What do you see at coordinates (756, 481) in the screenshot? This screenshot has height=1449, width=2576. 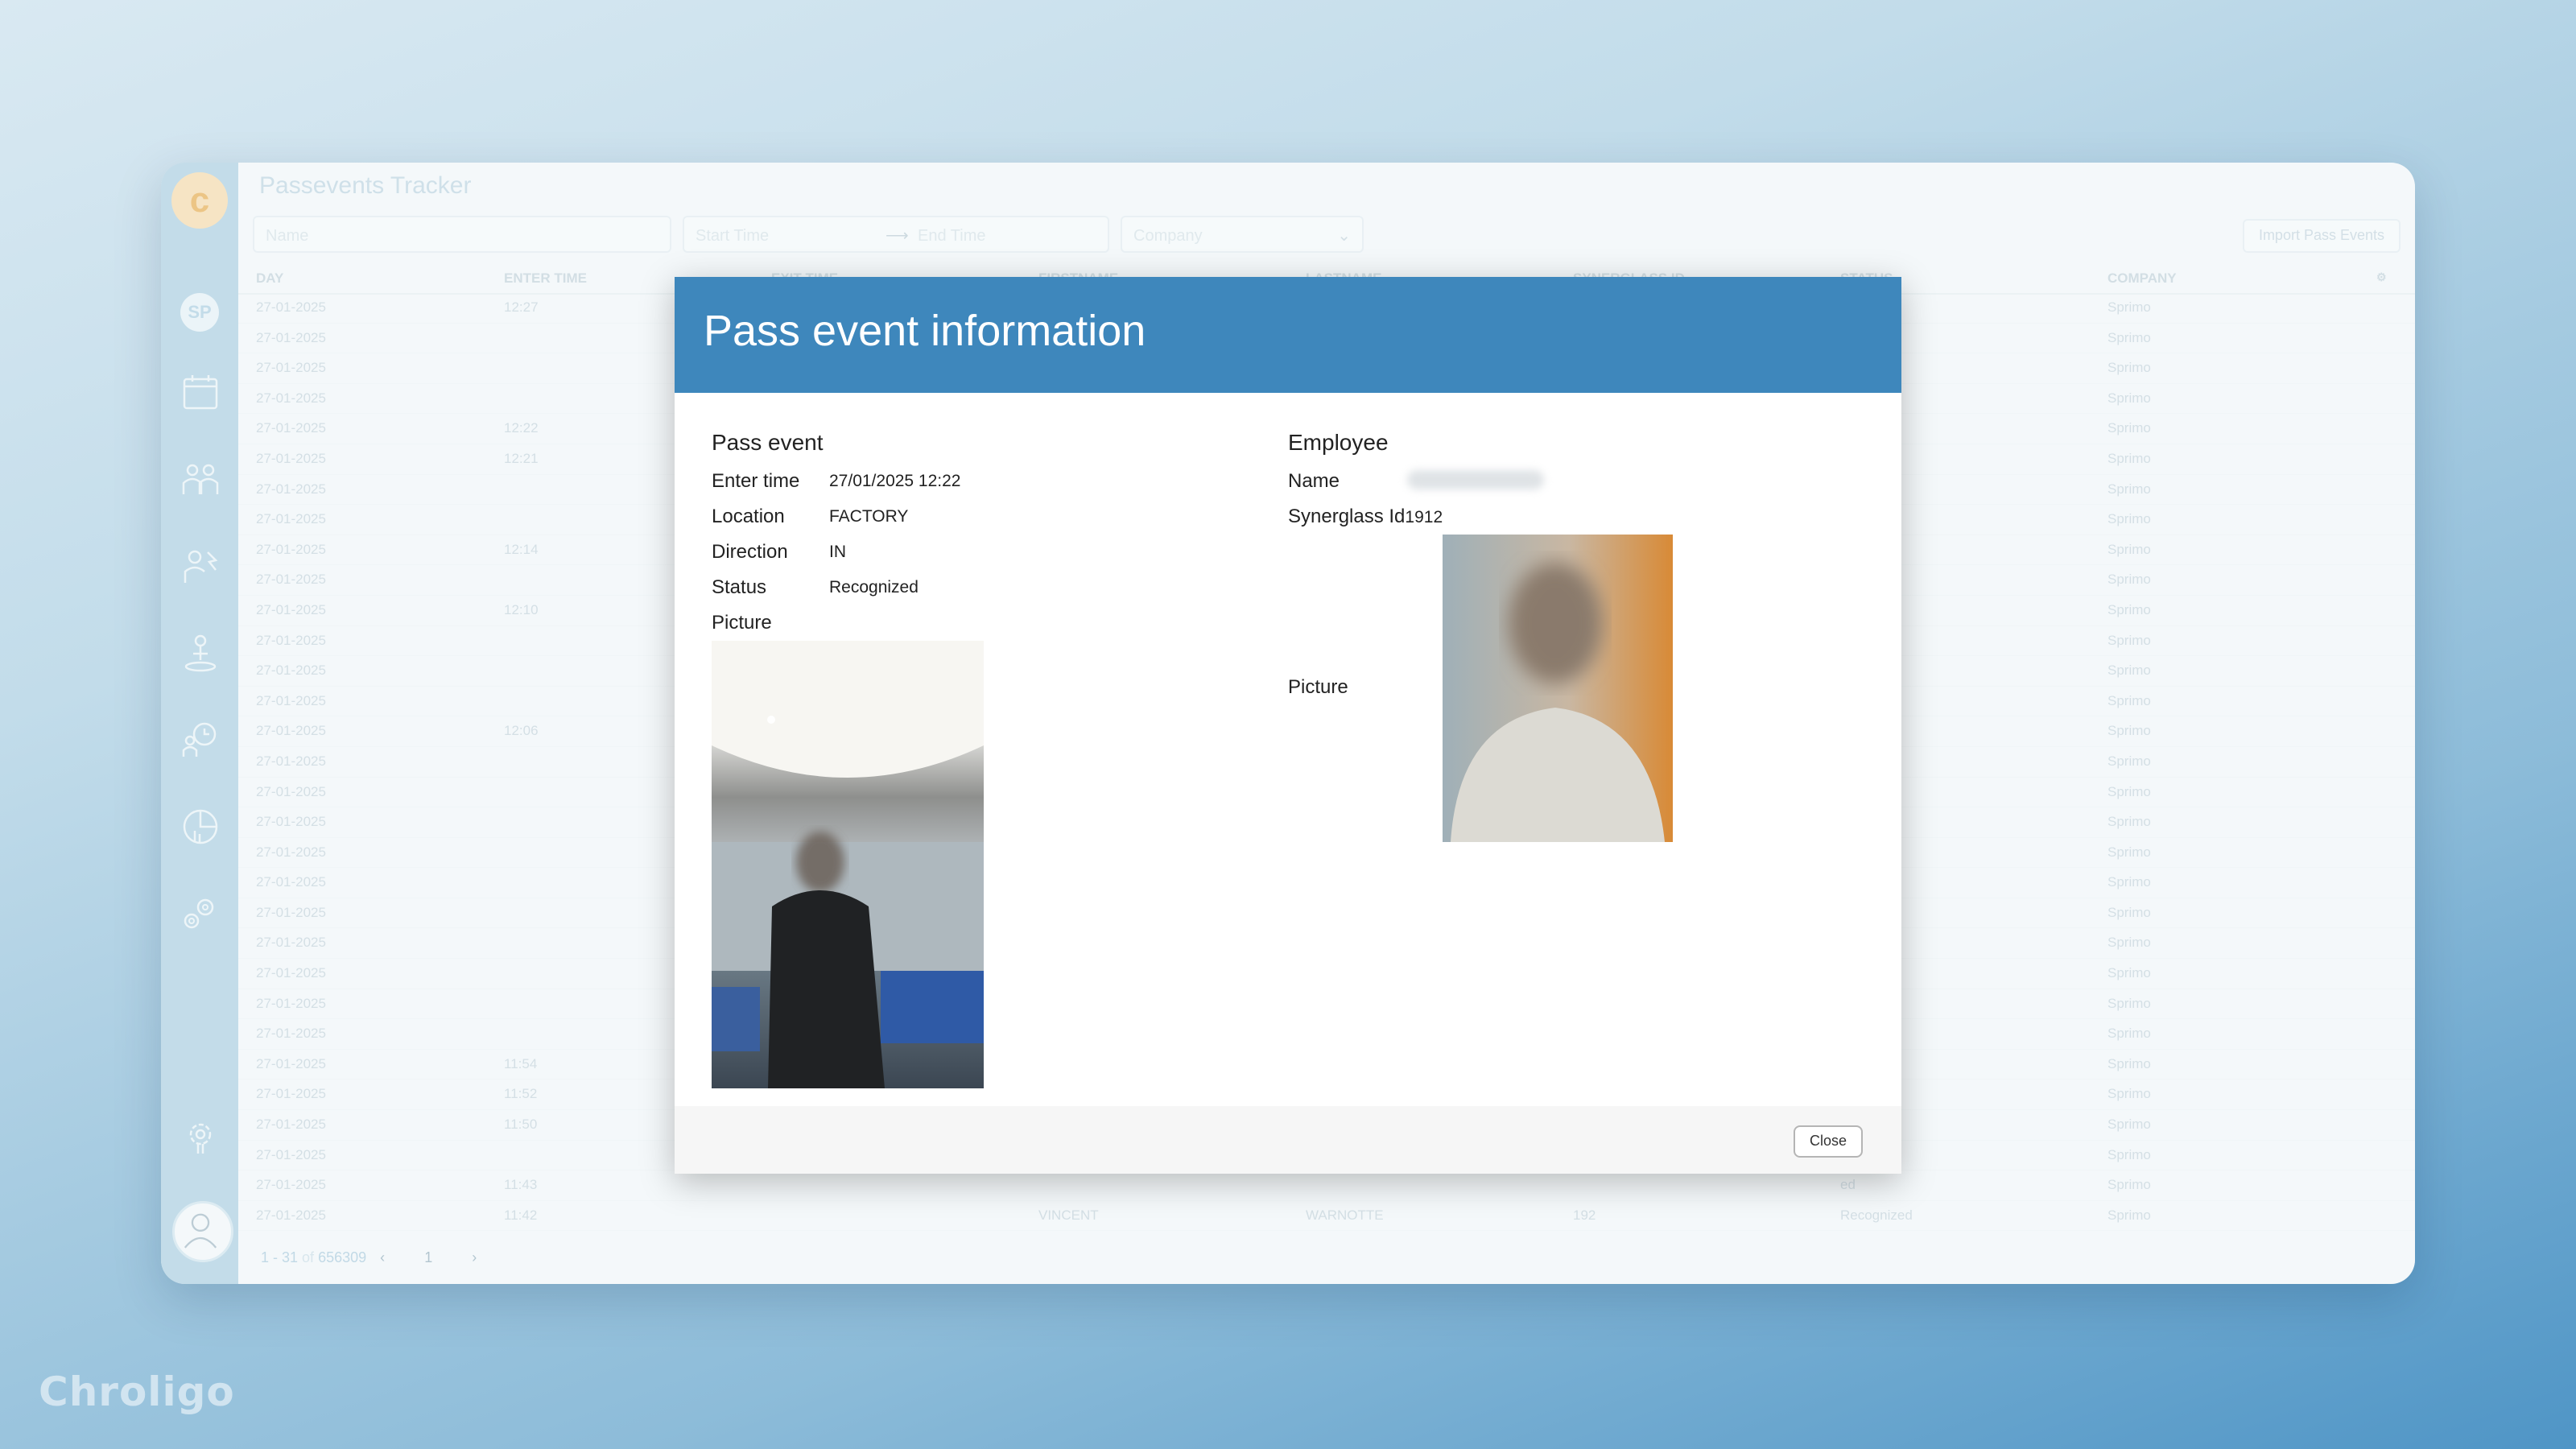 I see `enter-time-label: Enter time` at bounding box center [756, 481].